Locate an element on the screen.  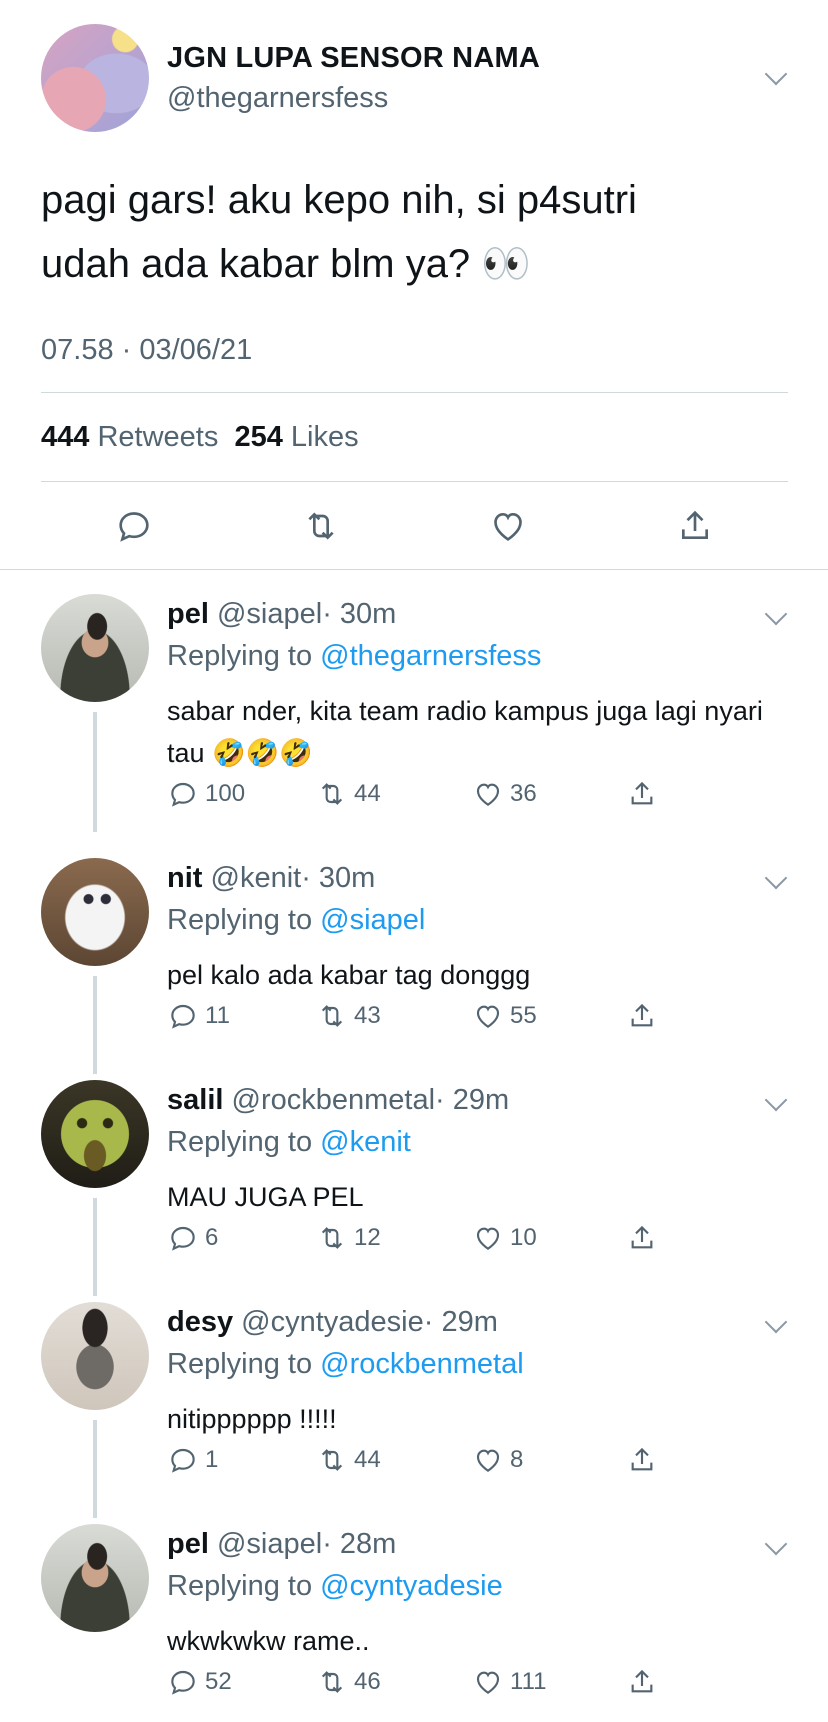
likes-count: 254 is located at coordinates (258, 437).